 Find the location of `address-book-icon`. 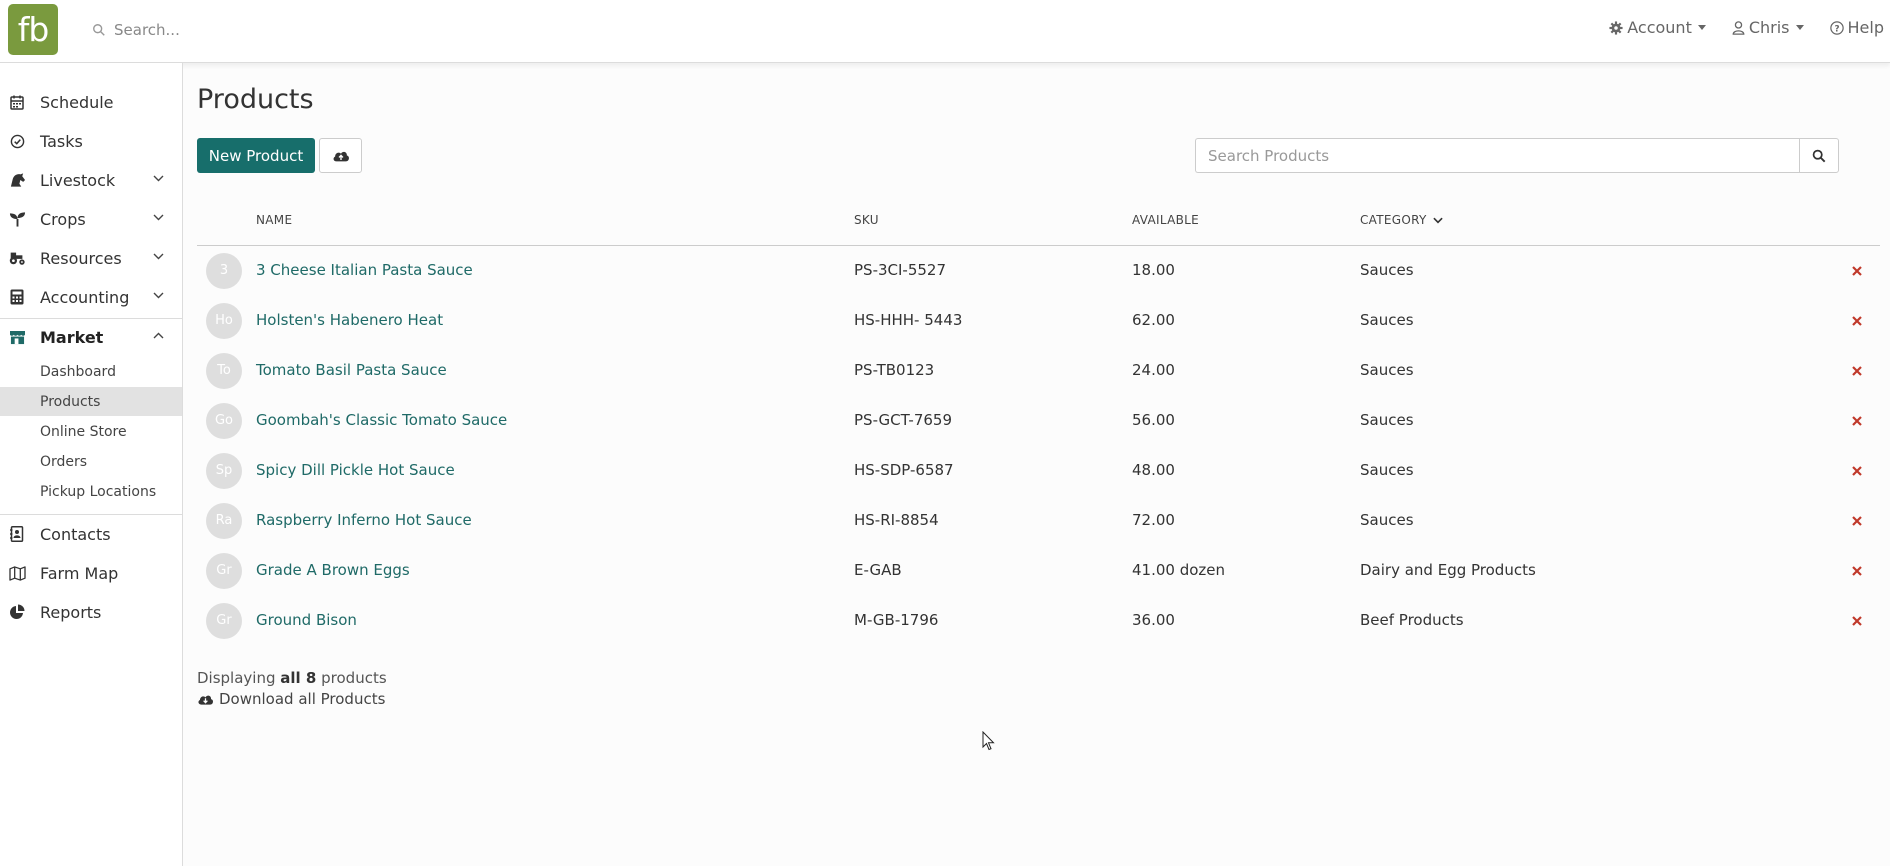

address-book-icon is located at coordinates (17, 534).